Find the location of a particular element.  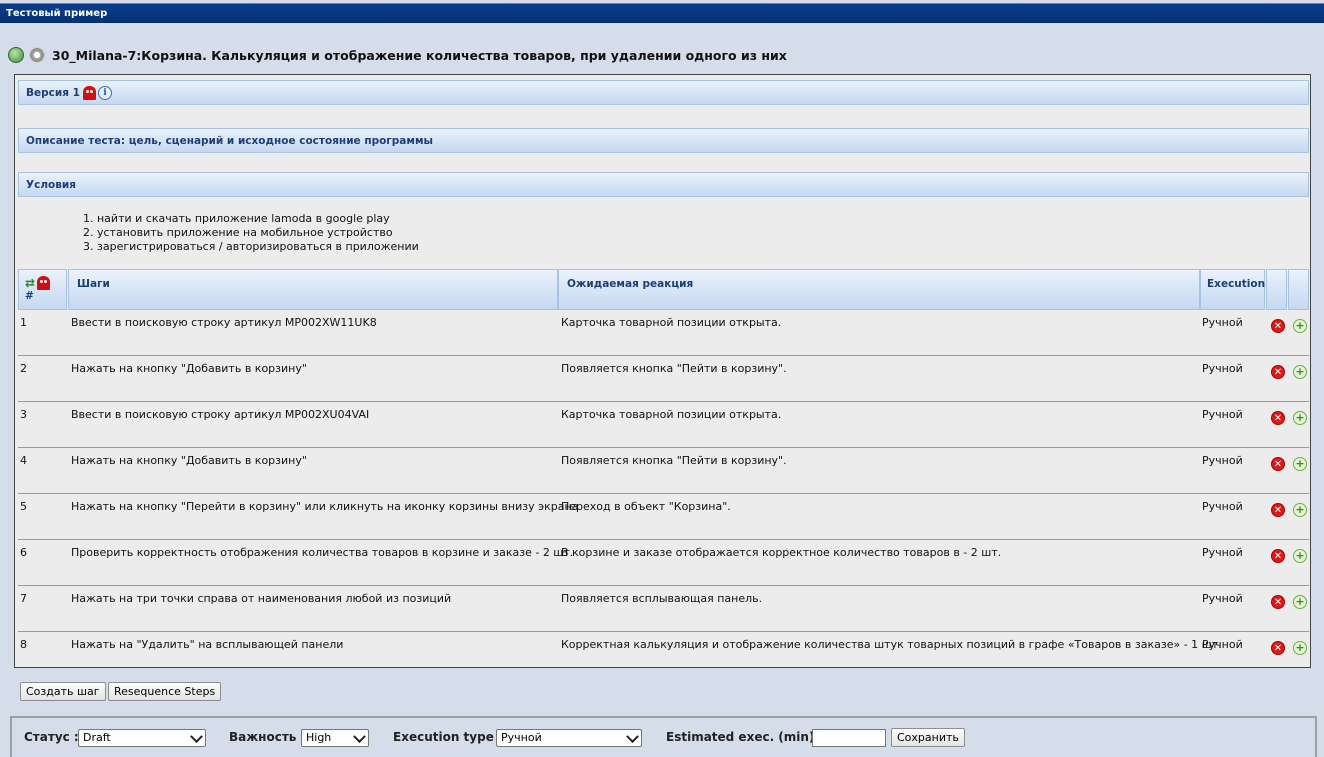

execution-type-label: Execution type : is located at coordinates (448, 737).